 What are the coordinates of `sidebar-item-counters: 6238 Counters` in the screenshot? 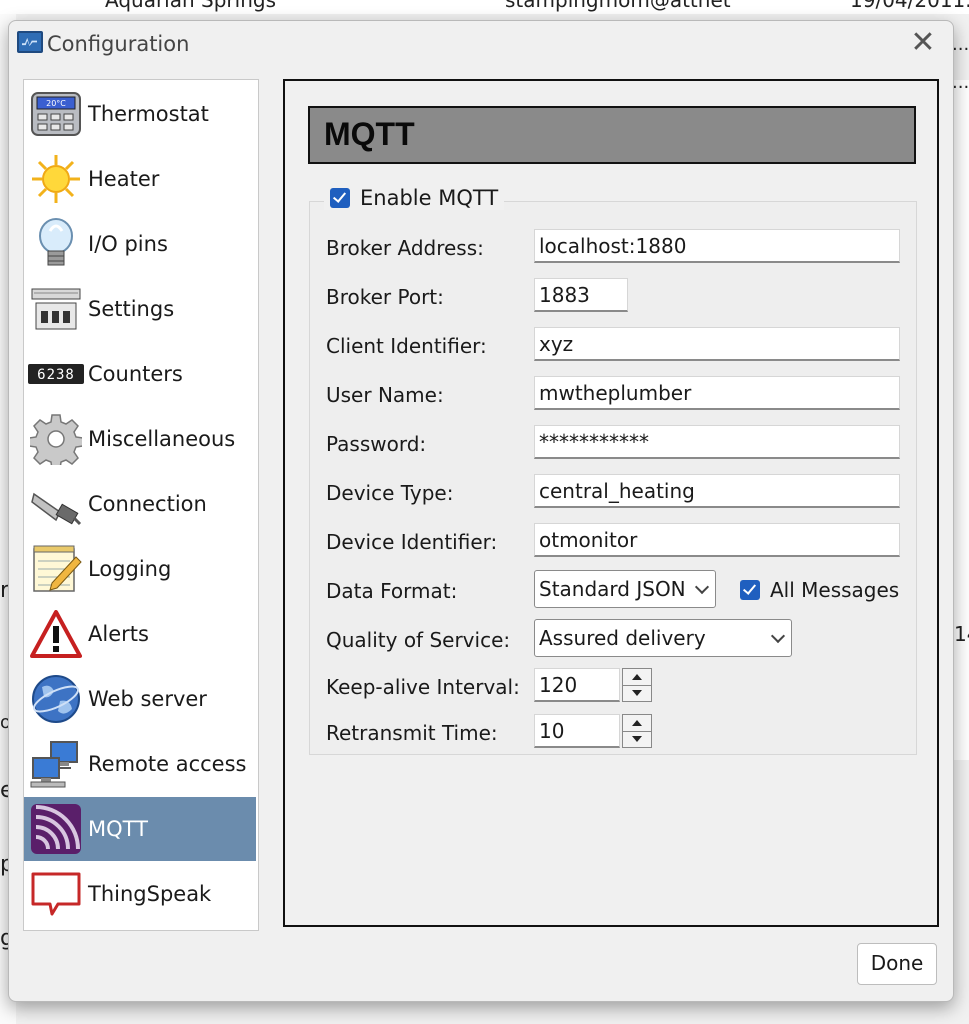 It's located at (140, 374).